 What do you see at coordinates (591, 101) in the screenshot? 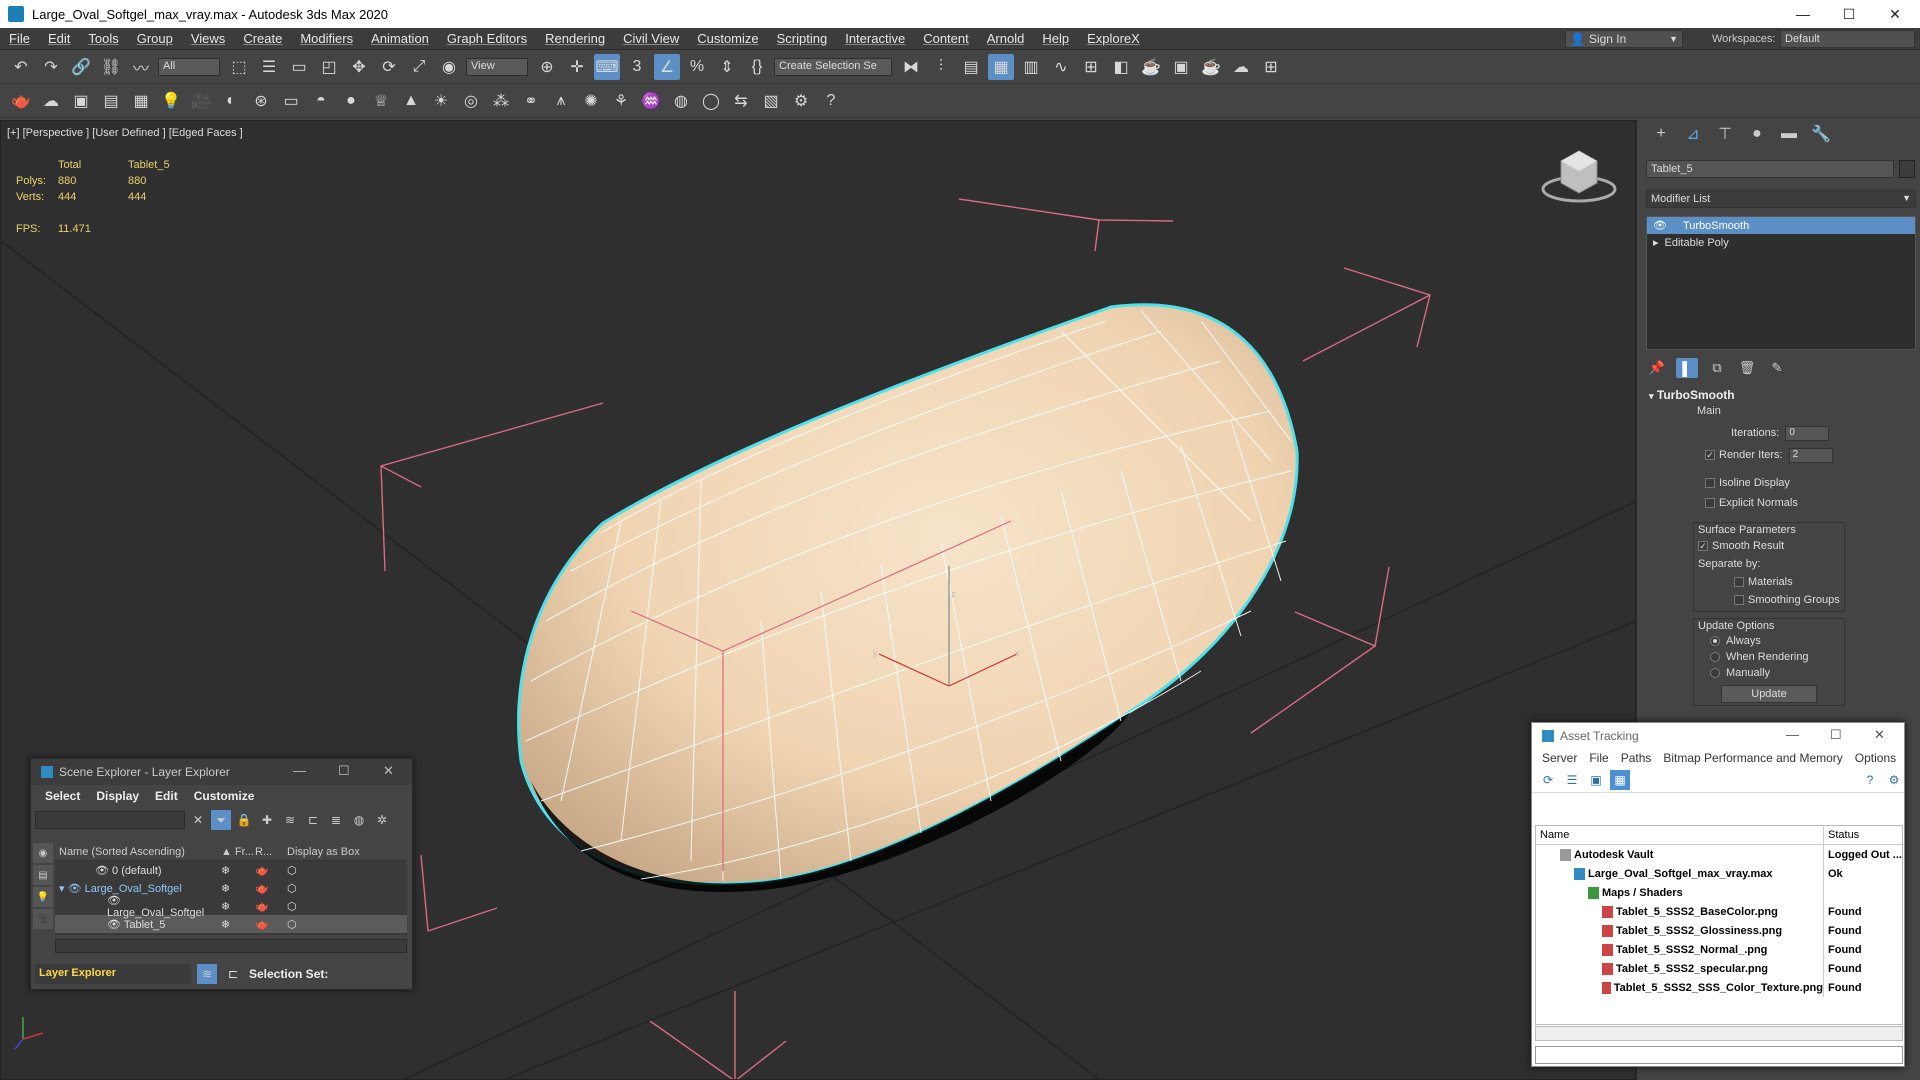
I see `environment-fog-icon: ✺` at bounding box center [591, 101].